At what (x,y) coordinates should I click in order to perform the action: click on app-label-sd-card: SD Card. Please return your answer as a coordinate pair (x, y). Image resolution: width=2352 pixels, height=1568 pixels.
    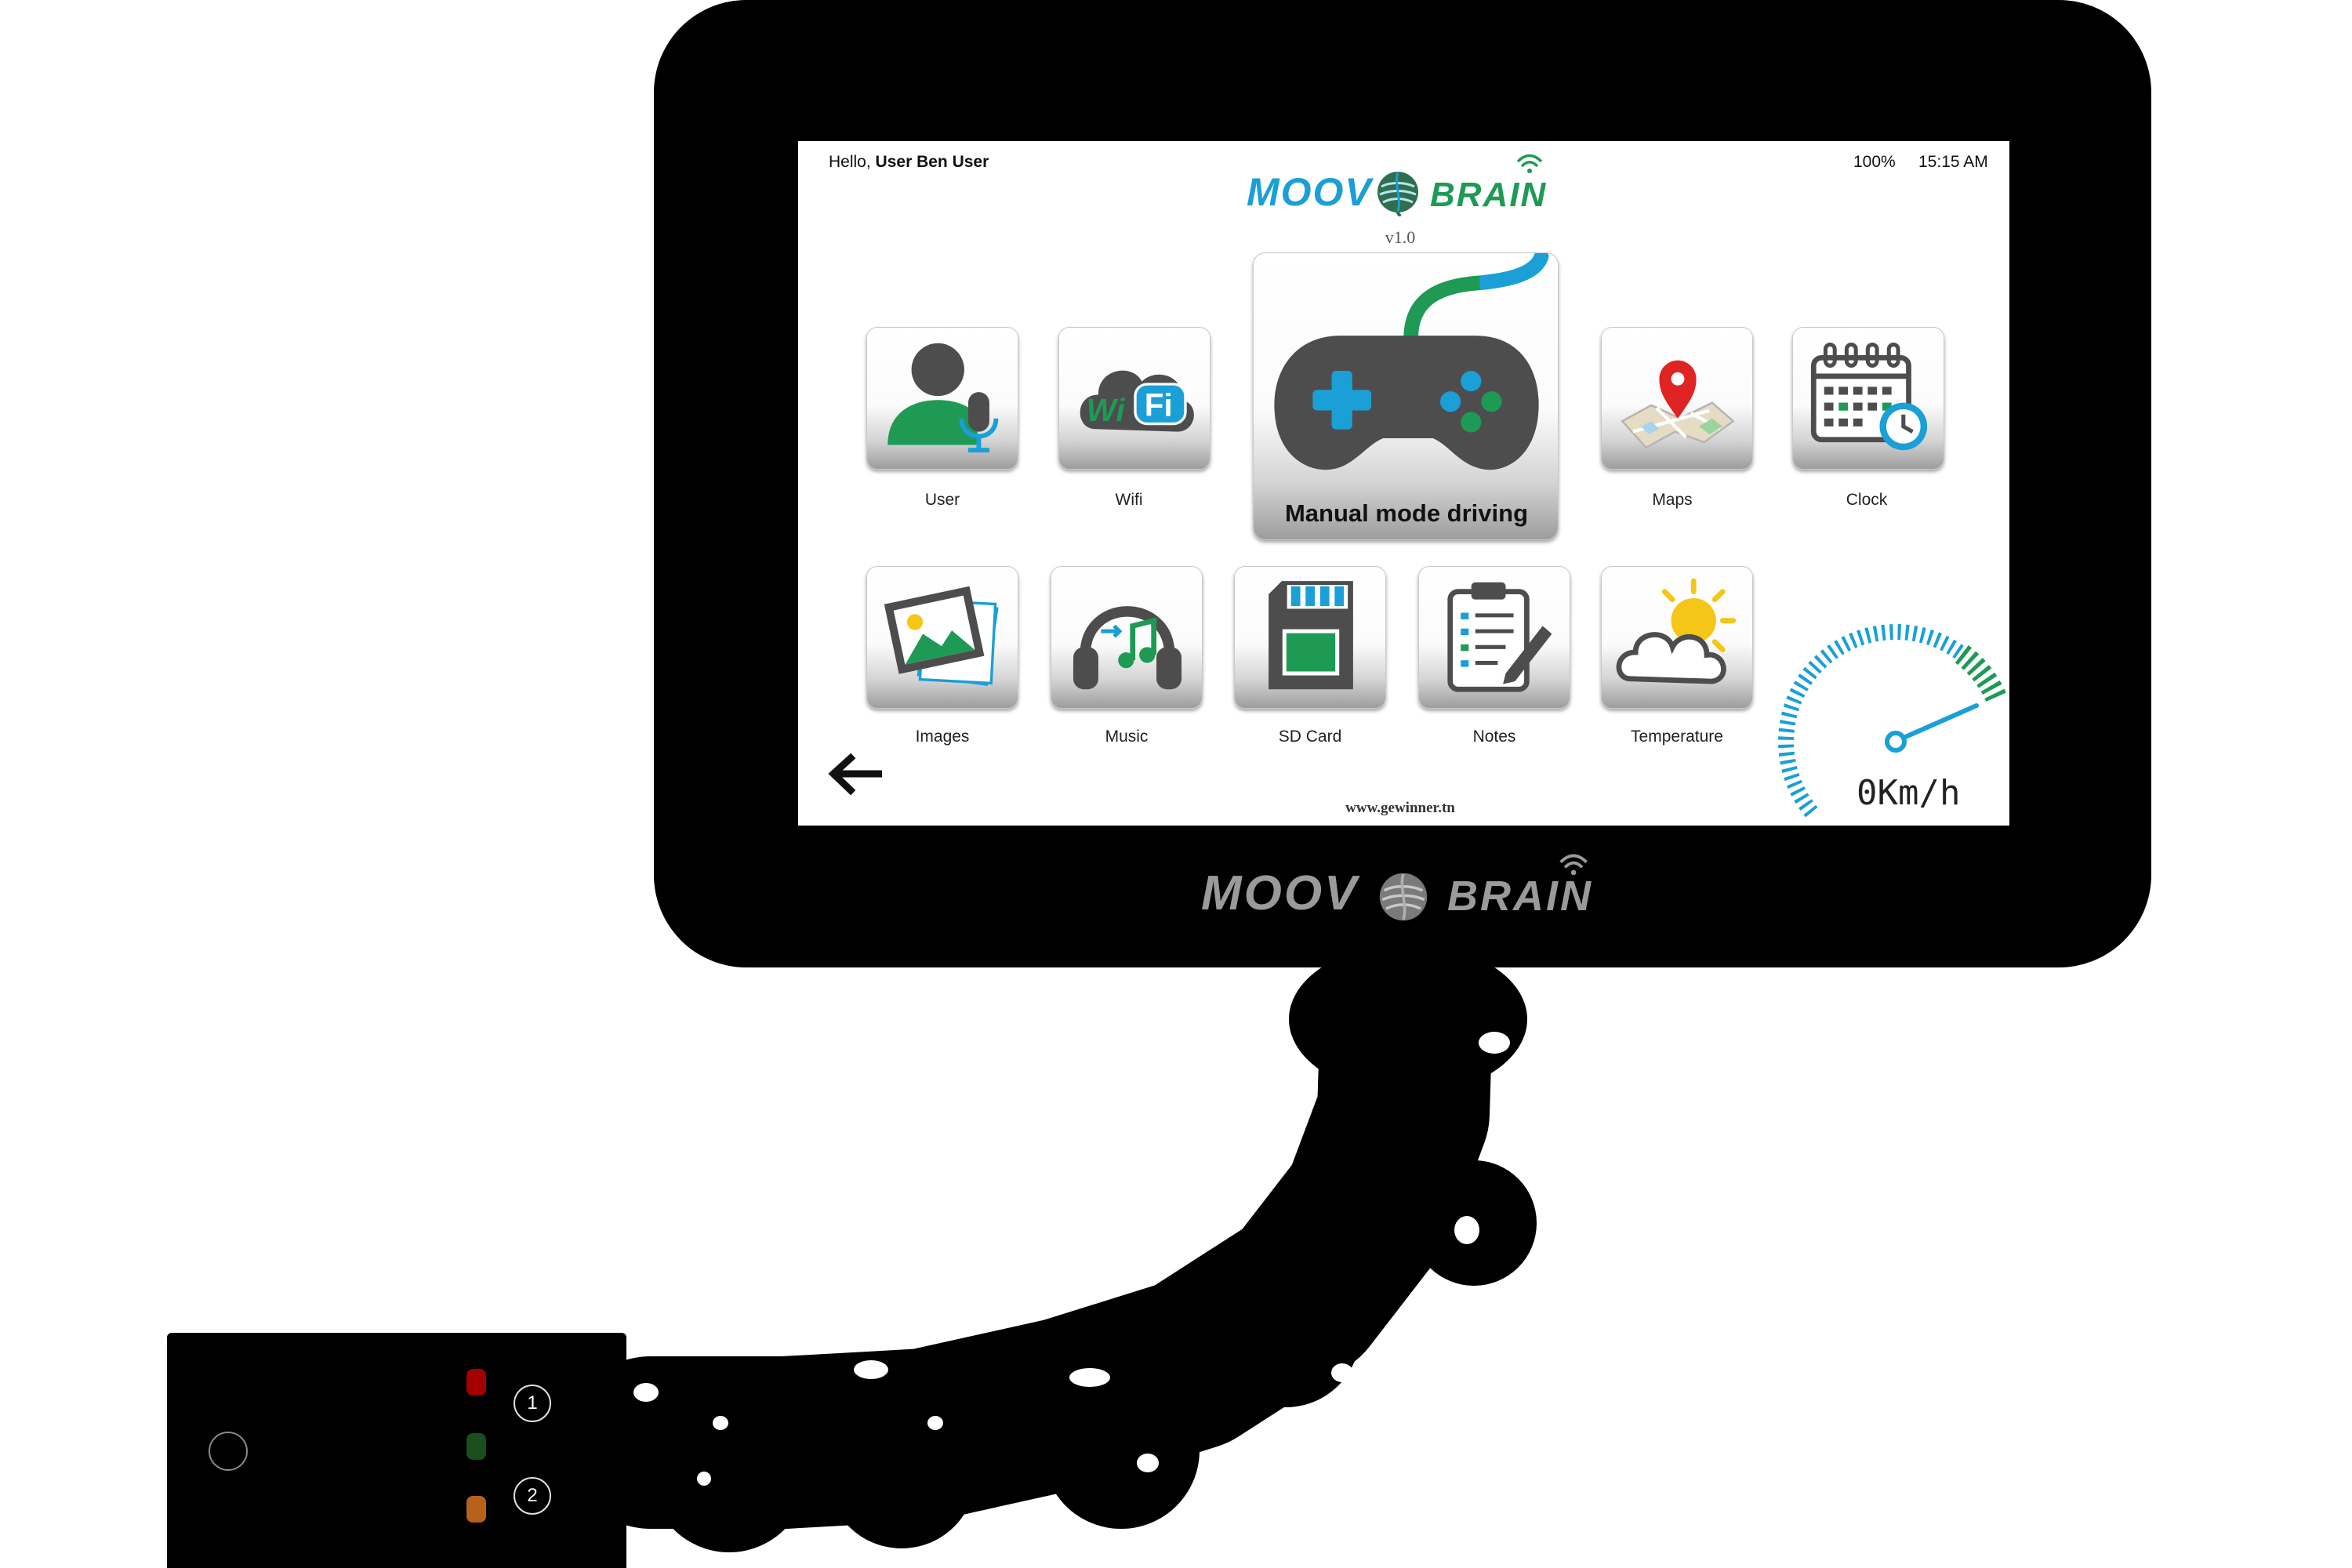
    Looking at the image, I should click on (1310, 737).